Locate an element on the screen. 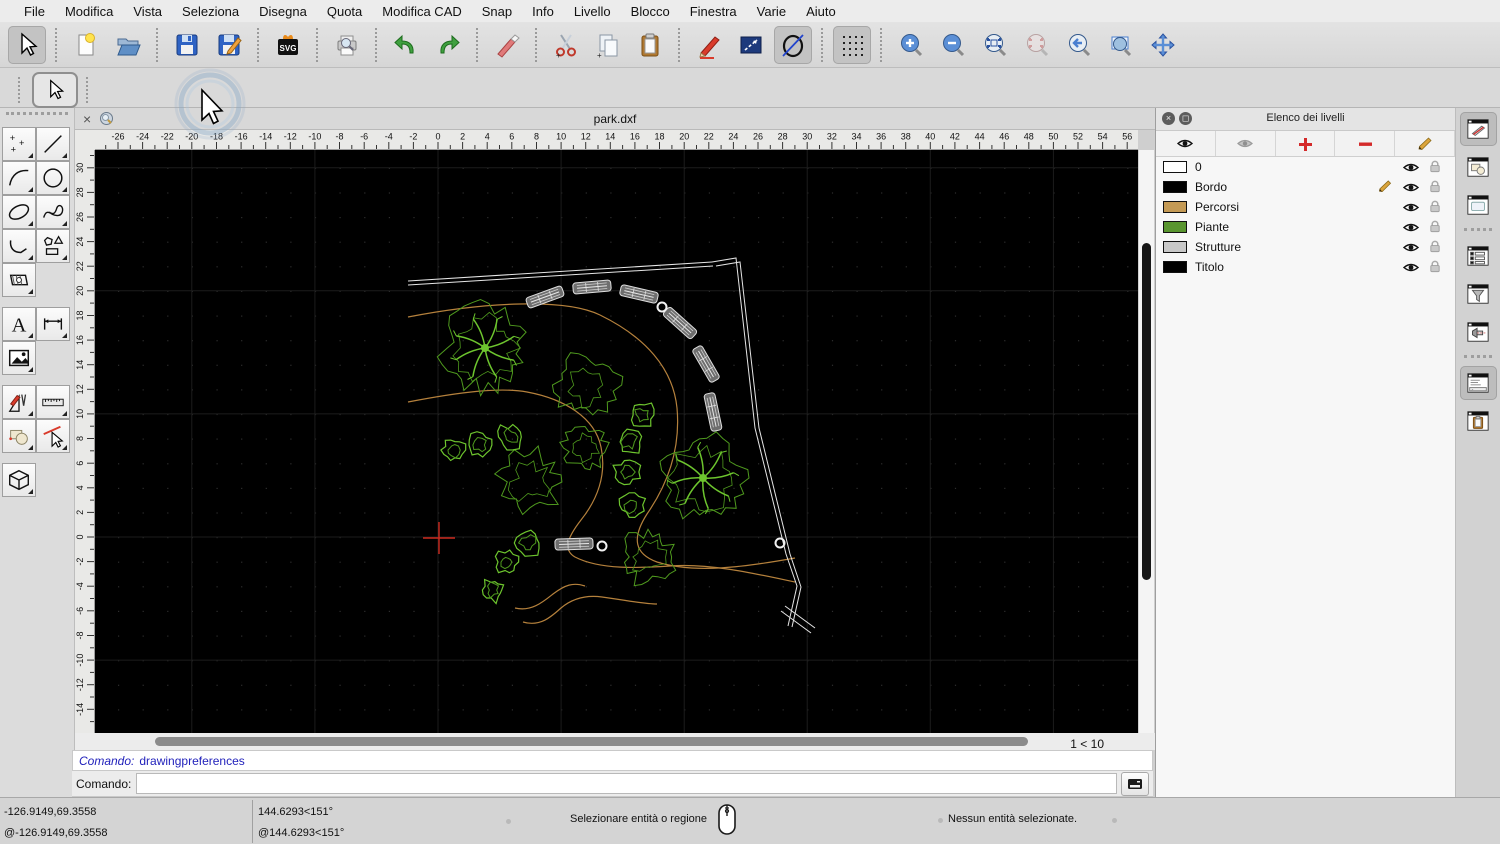  menu-quota: Quota is located at coordinates (344, 11).